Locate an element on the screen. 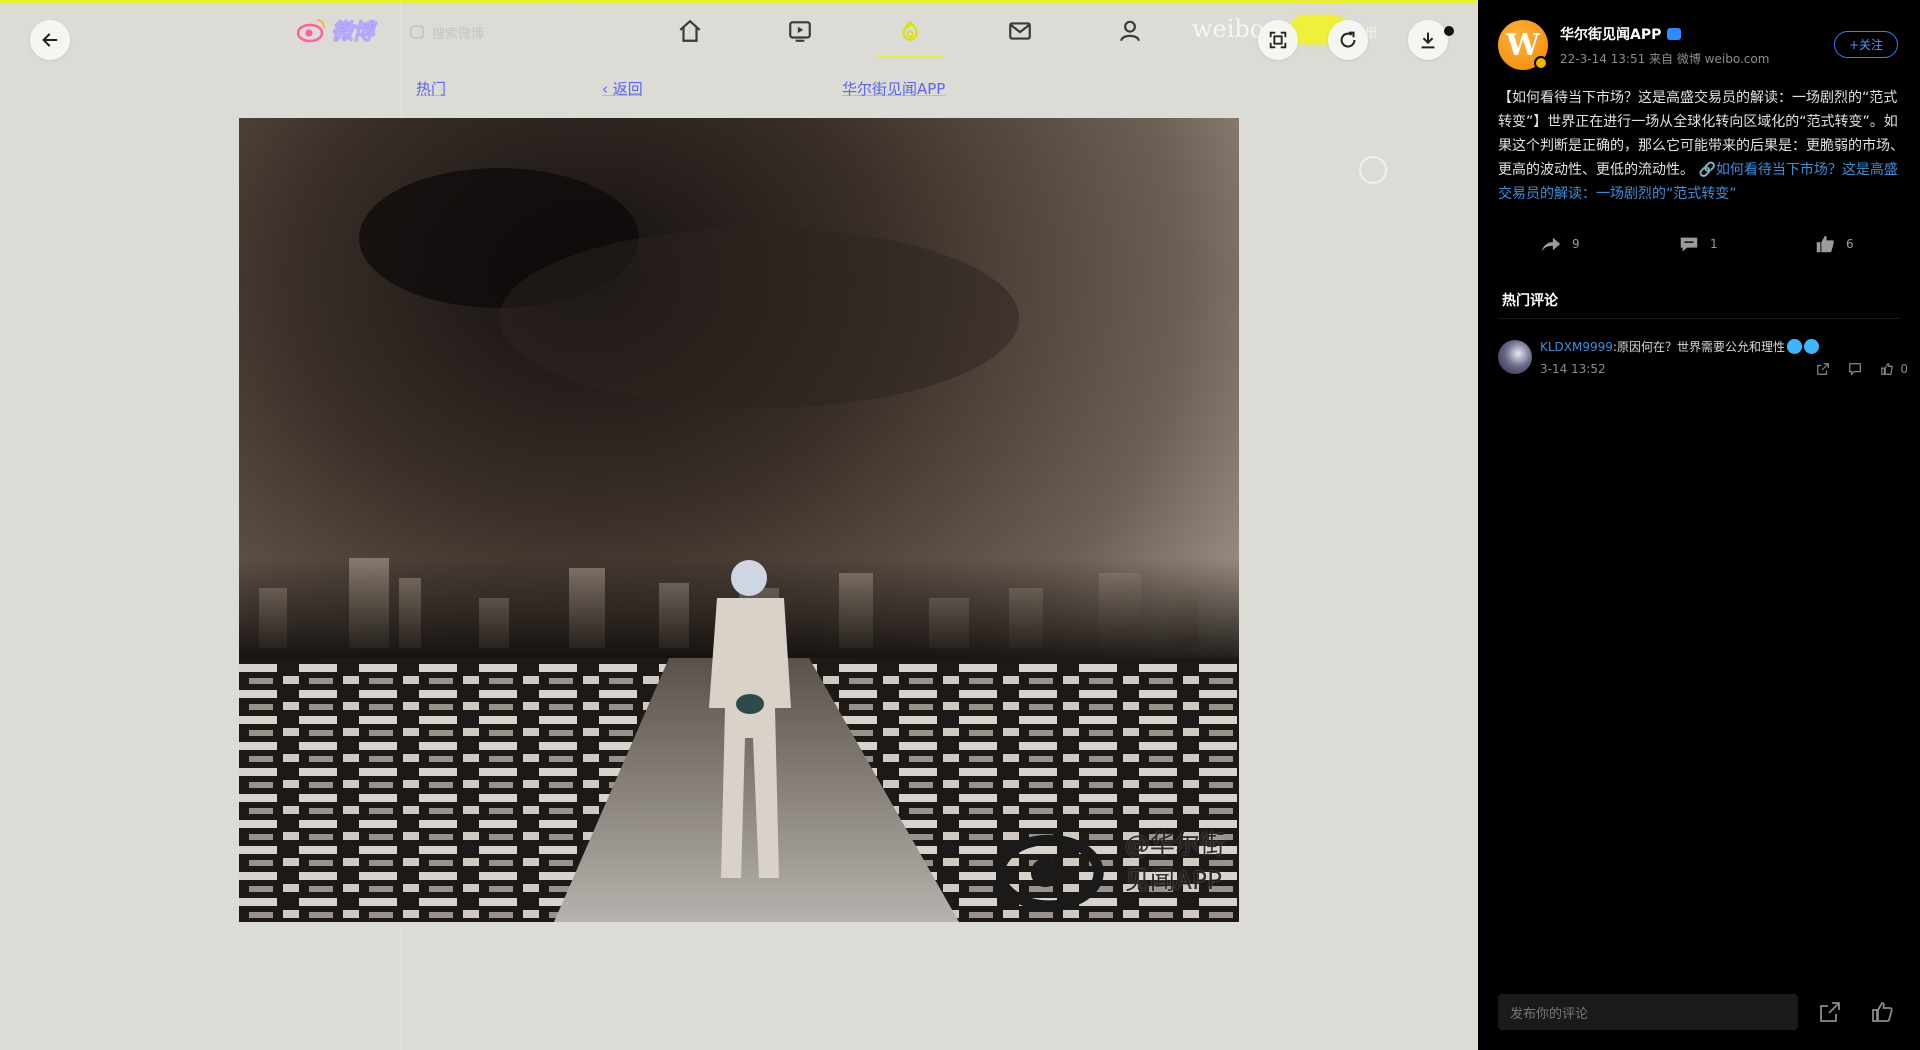 The width and height of the screenshot is (1920, 1050). sub-tabs: 热门 ‹ 返回 华尔街见闻APP is located at coordinates (739, 91).